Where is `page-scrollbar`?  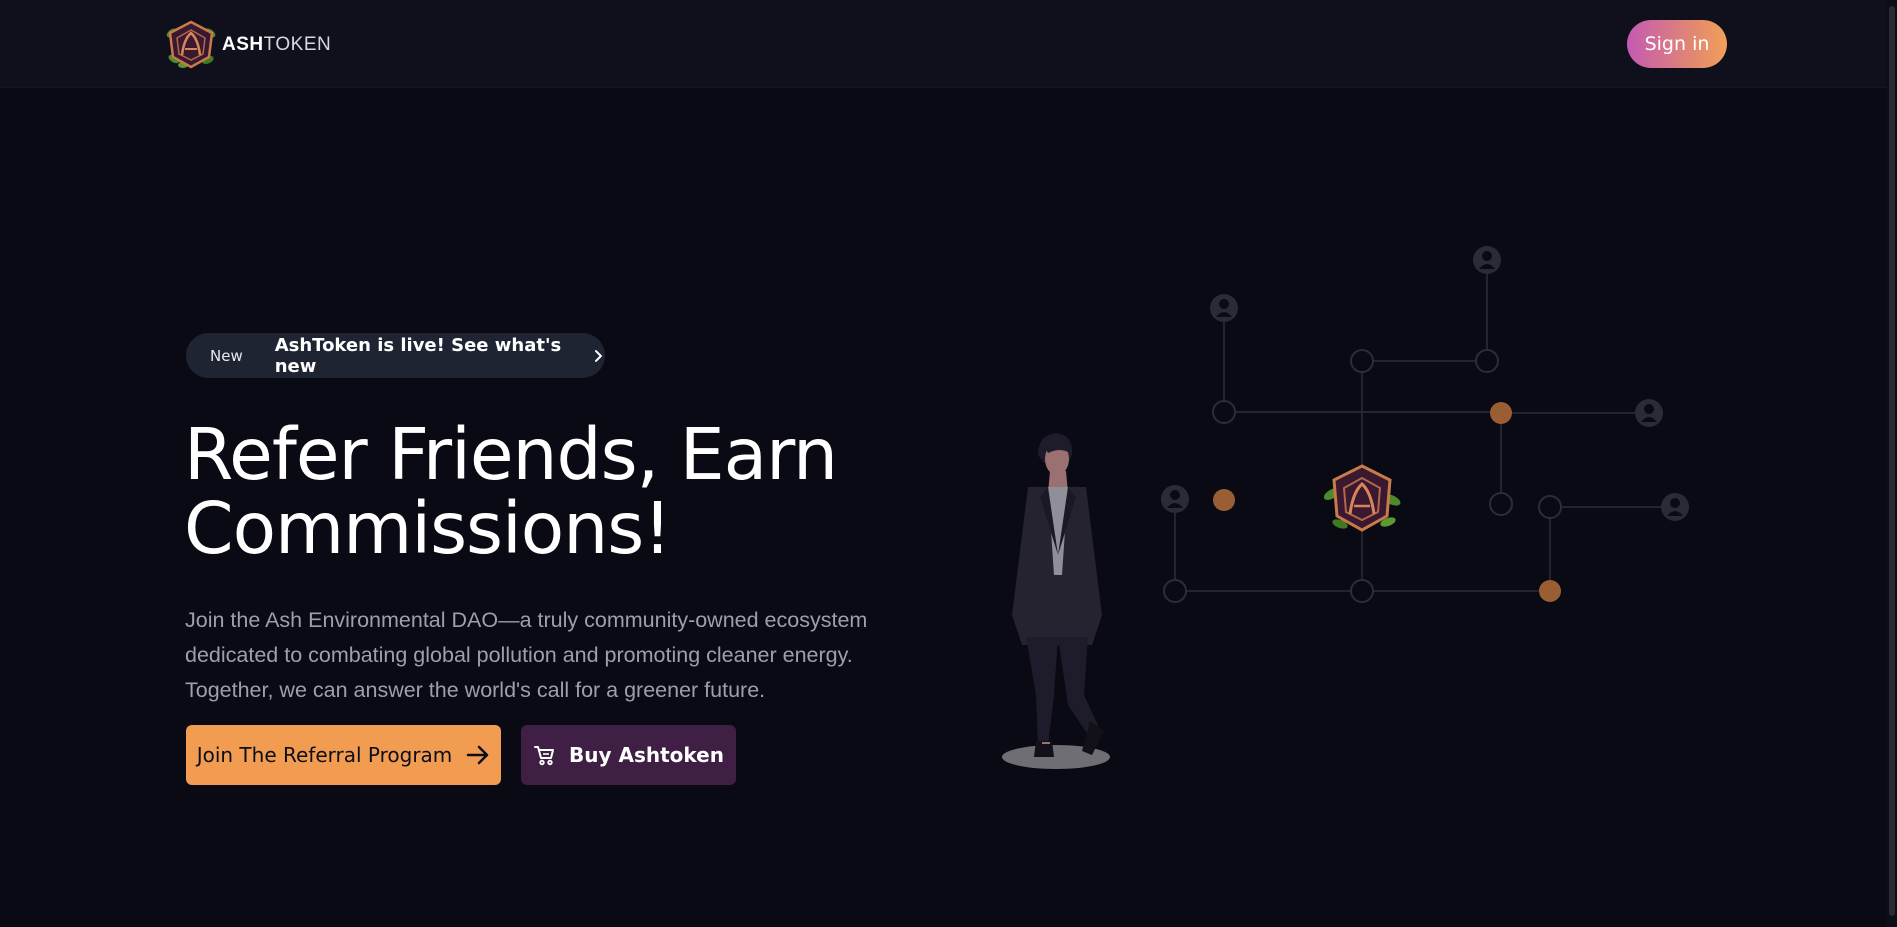 page-scrollbar is located at coordinates (1892, 463).